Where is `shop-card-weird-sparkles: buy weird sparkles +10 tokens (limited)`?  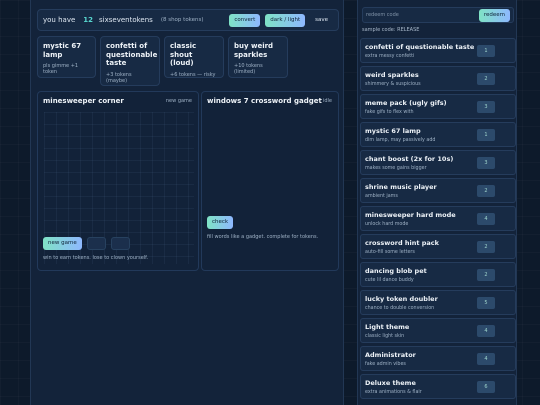 shop-card-weird-sparkles: buy weird sparkles +10 tokens (limited) is located at coordinates (258, 57).